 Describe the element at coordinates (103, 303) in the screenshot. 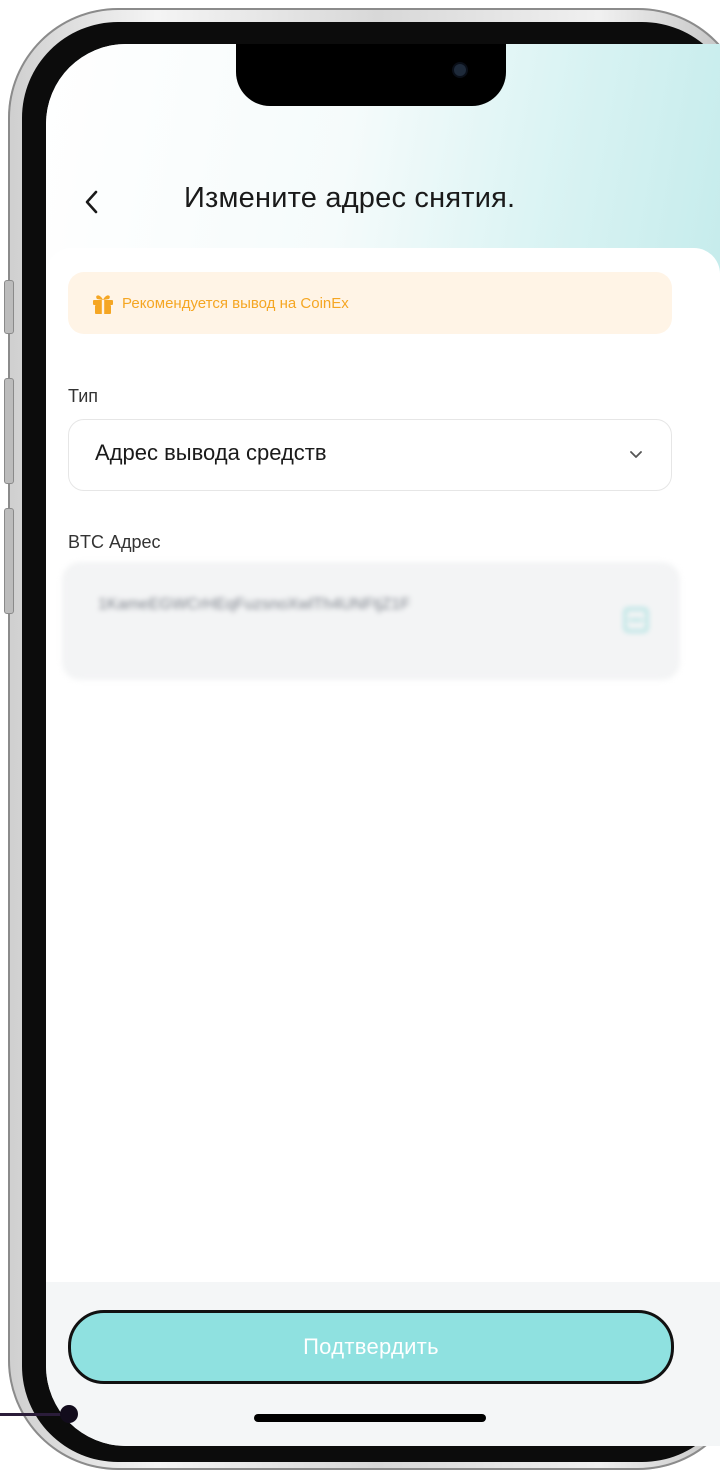

I see `gift-icon` at that location.